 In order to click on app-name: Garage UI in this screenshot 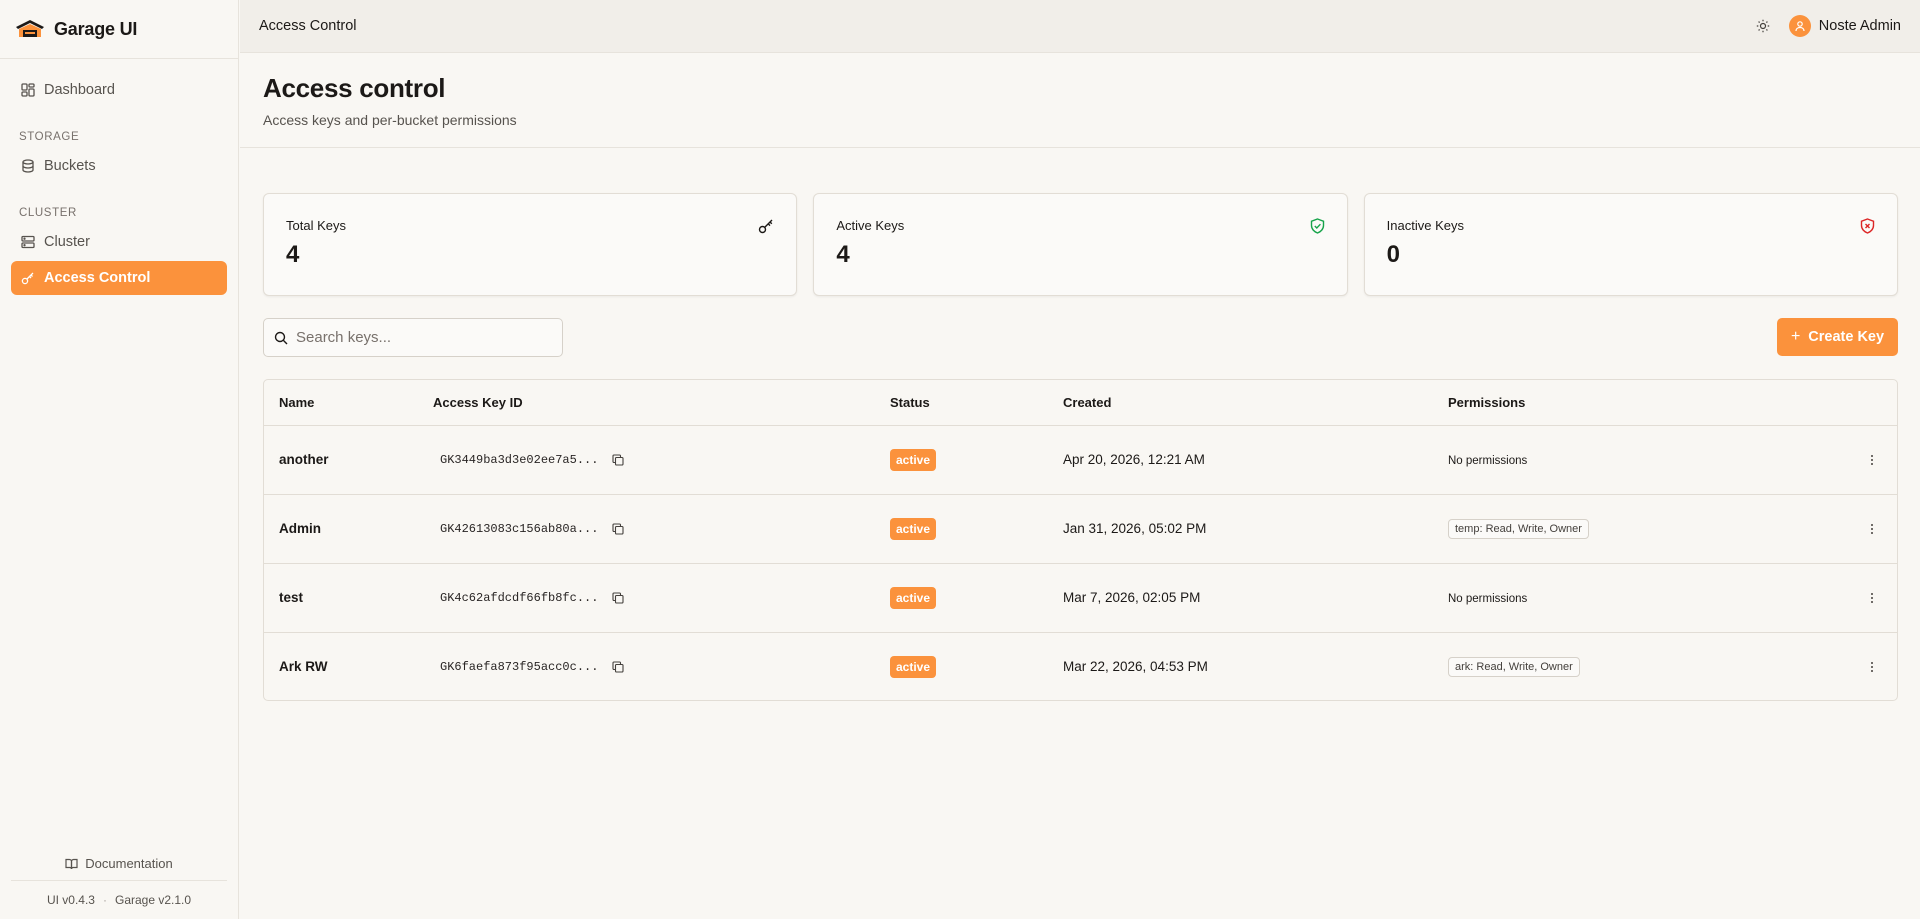, I will do `click(96, 28)`.